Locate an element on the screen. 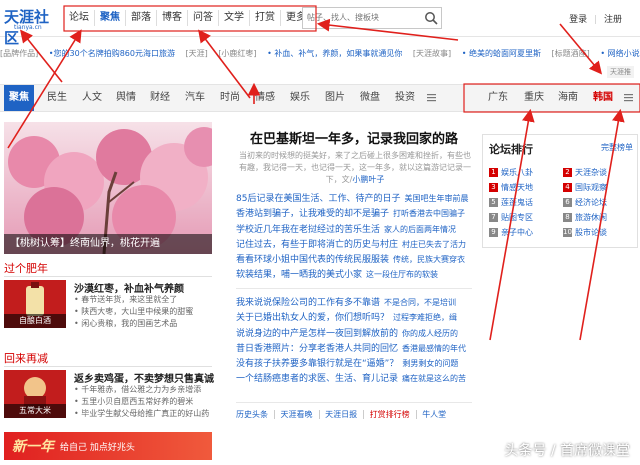  annotation-box-topnav is located at coordinates (190, 18).